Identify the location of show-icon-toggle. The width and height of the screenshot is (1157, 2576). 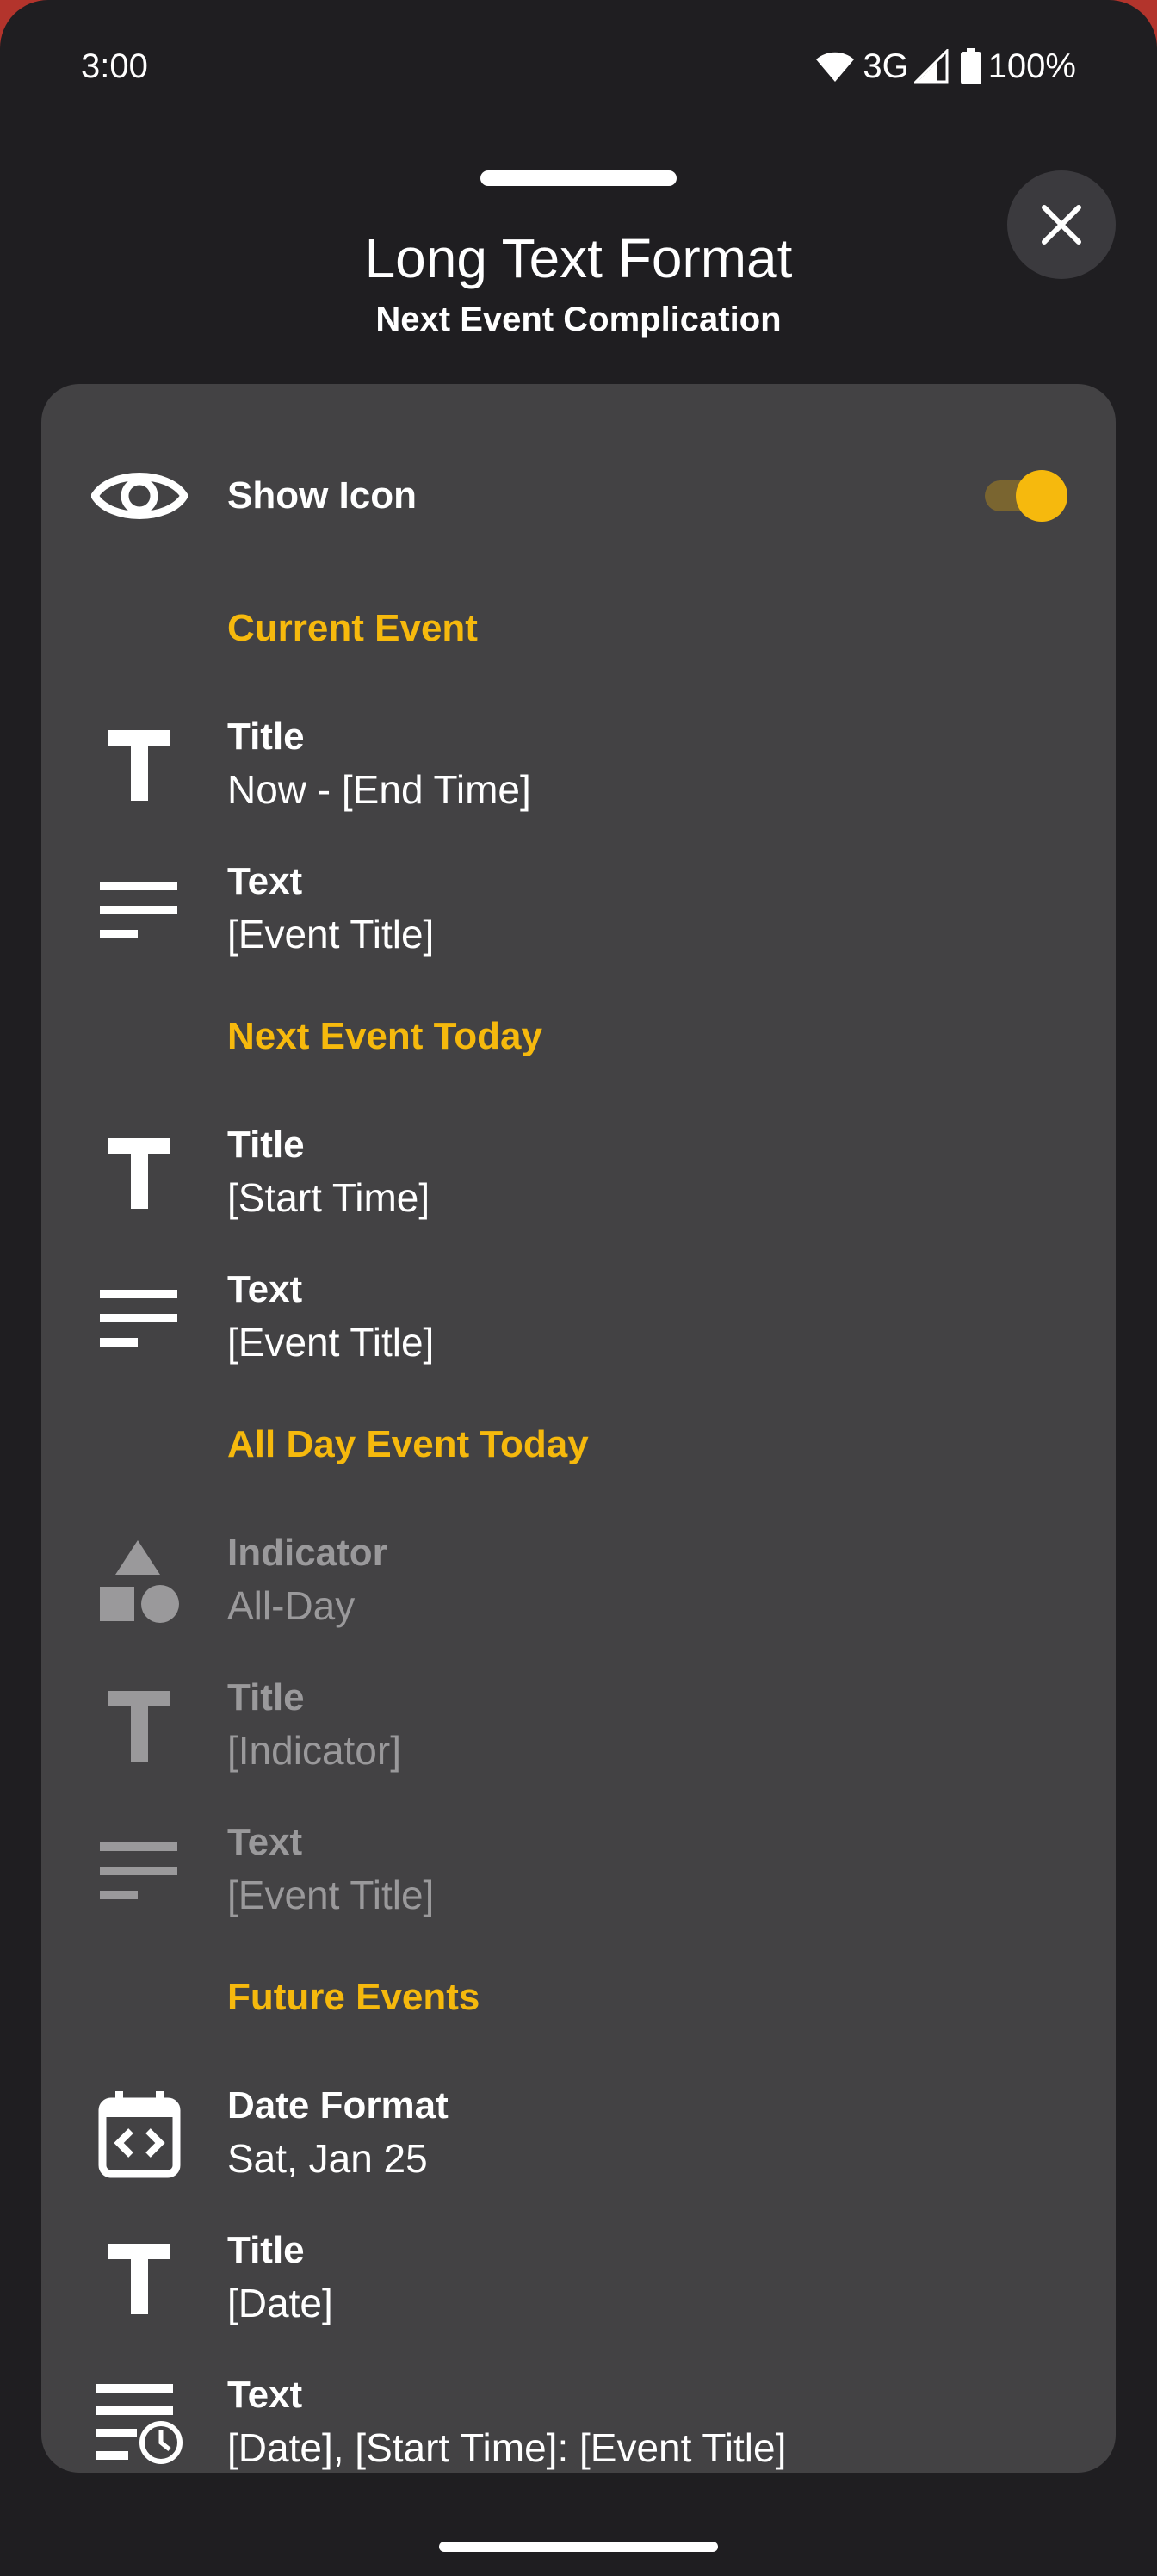
(1024, 495).